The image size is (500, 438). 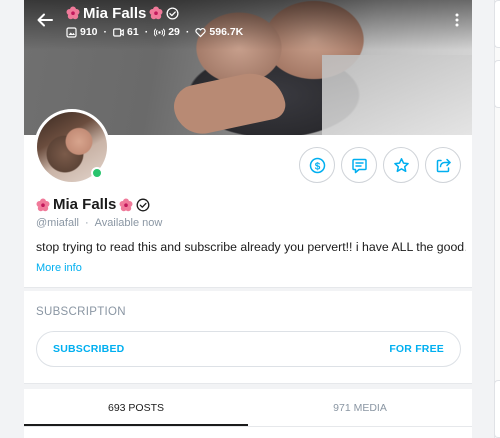 I want to click on subscription-price: FOR FREE, so click(x=416, y=349).